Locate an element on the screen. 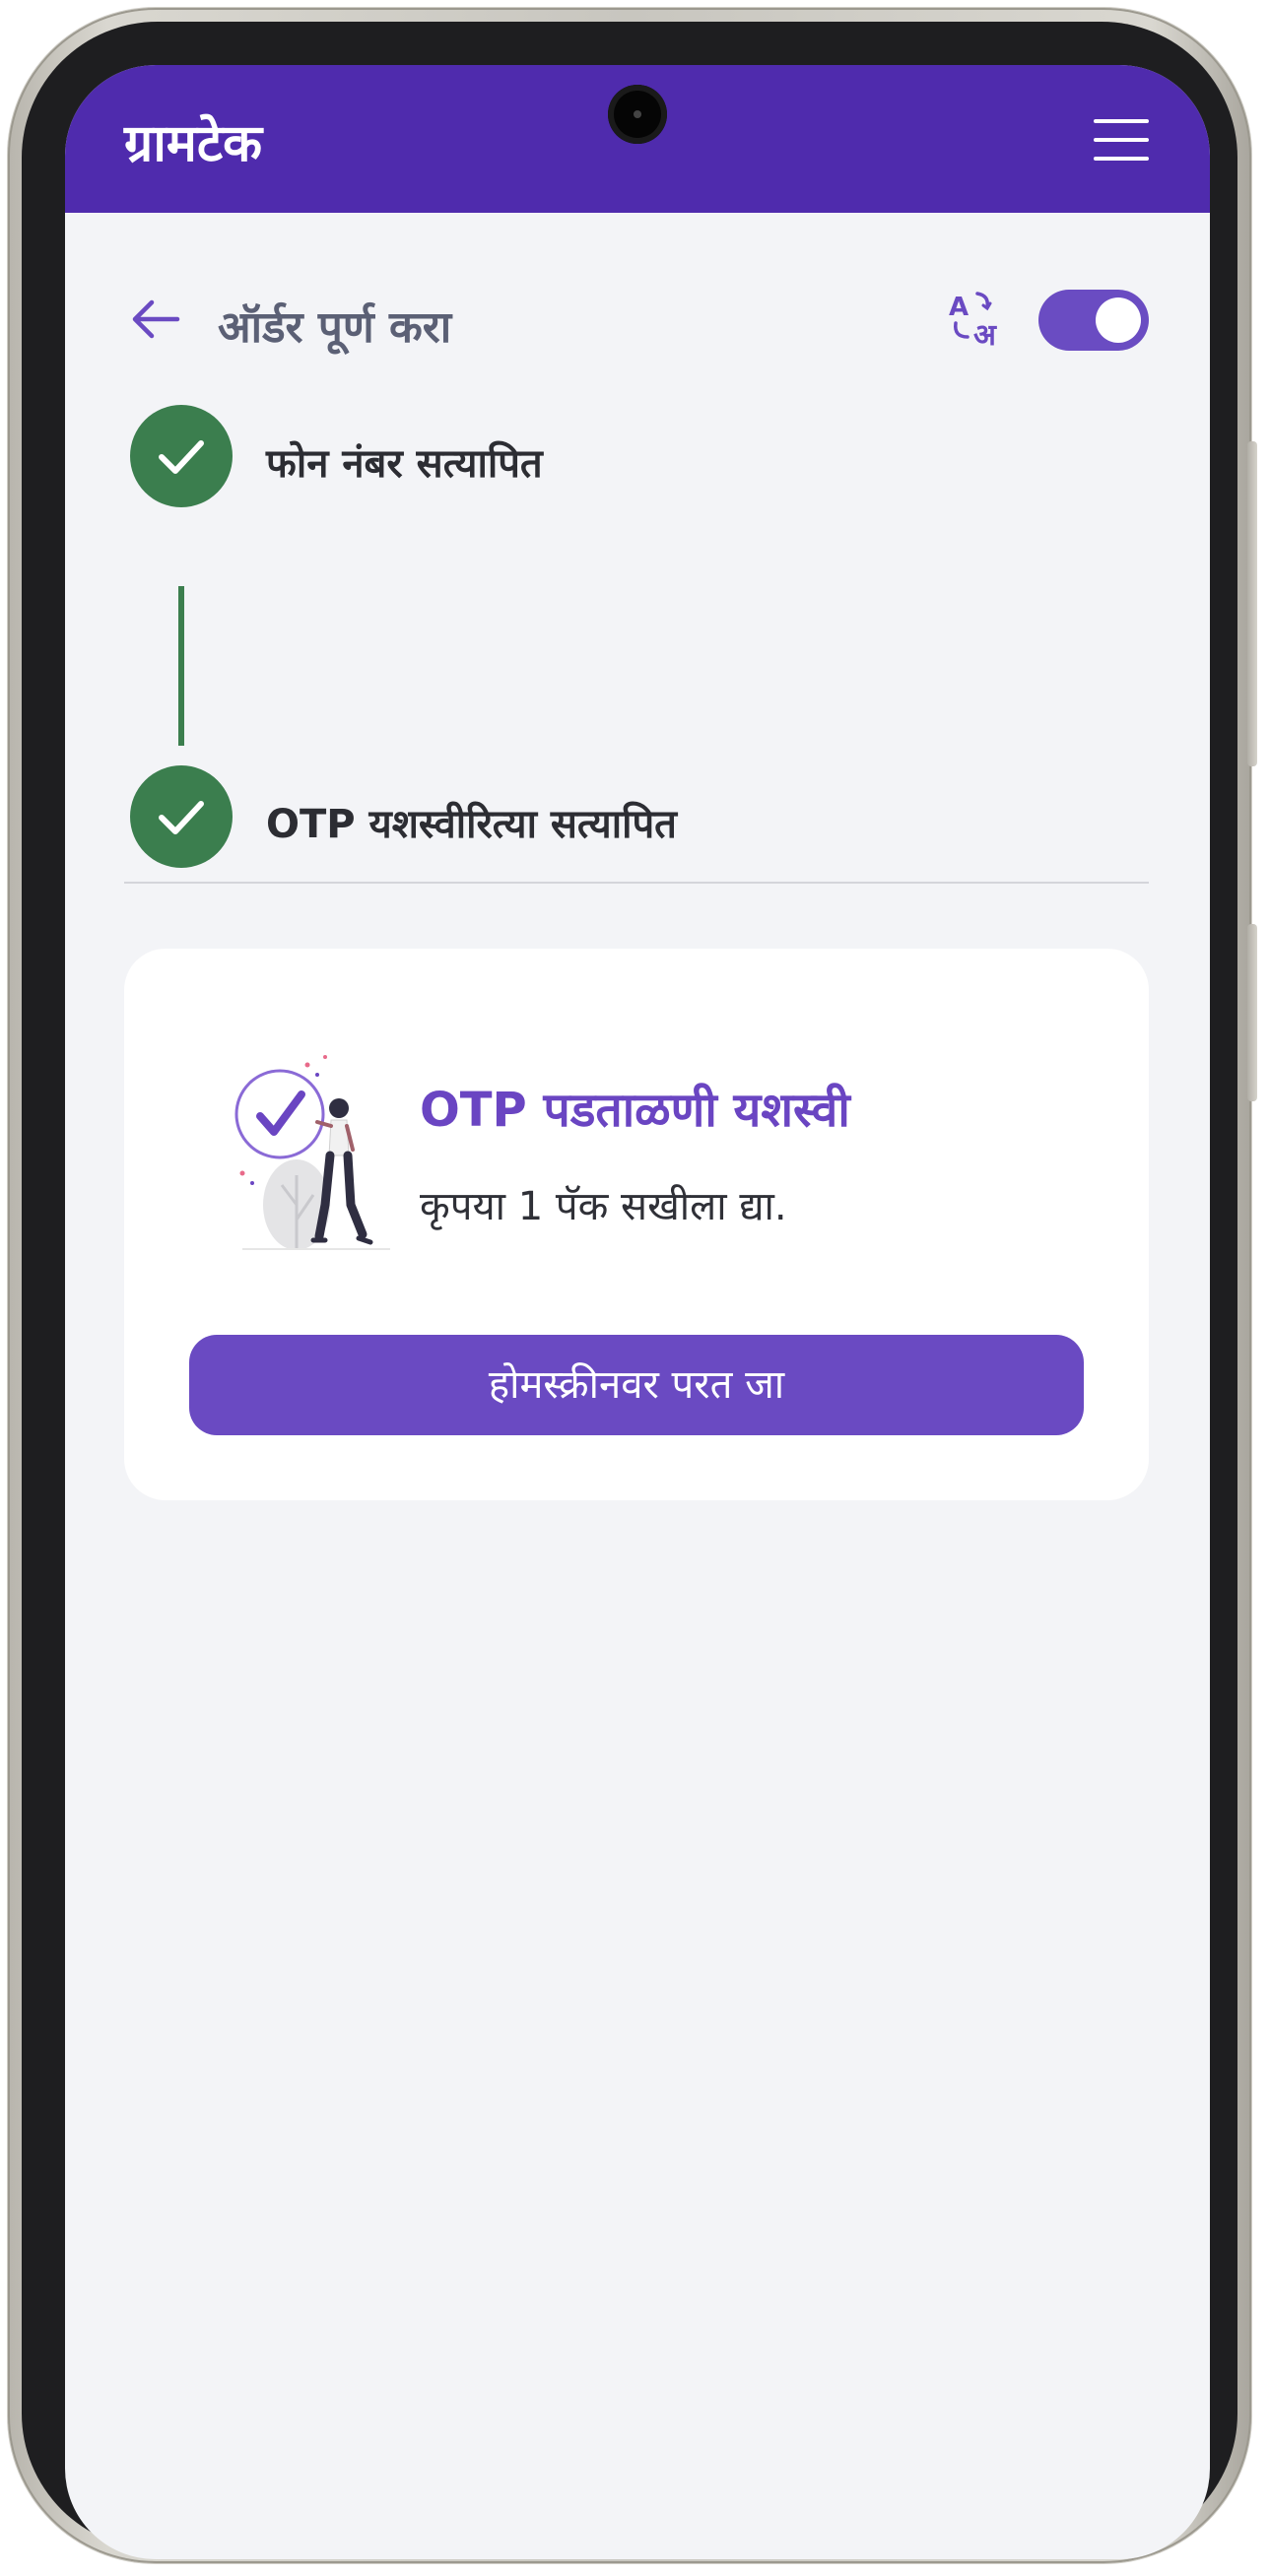  volume-button is located at coordinates (1252, 604).